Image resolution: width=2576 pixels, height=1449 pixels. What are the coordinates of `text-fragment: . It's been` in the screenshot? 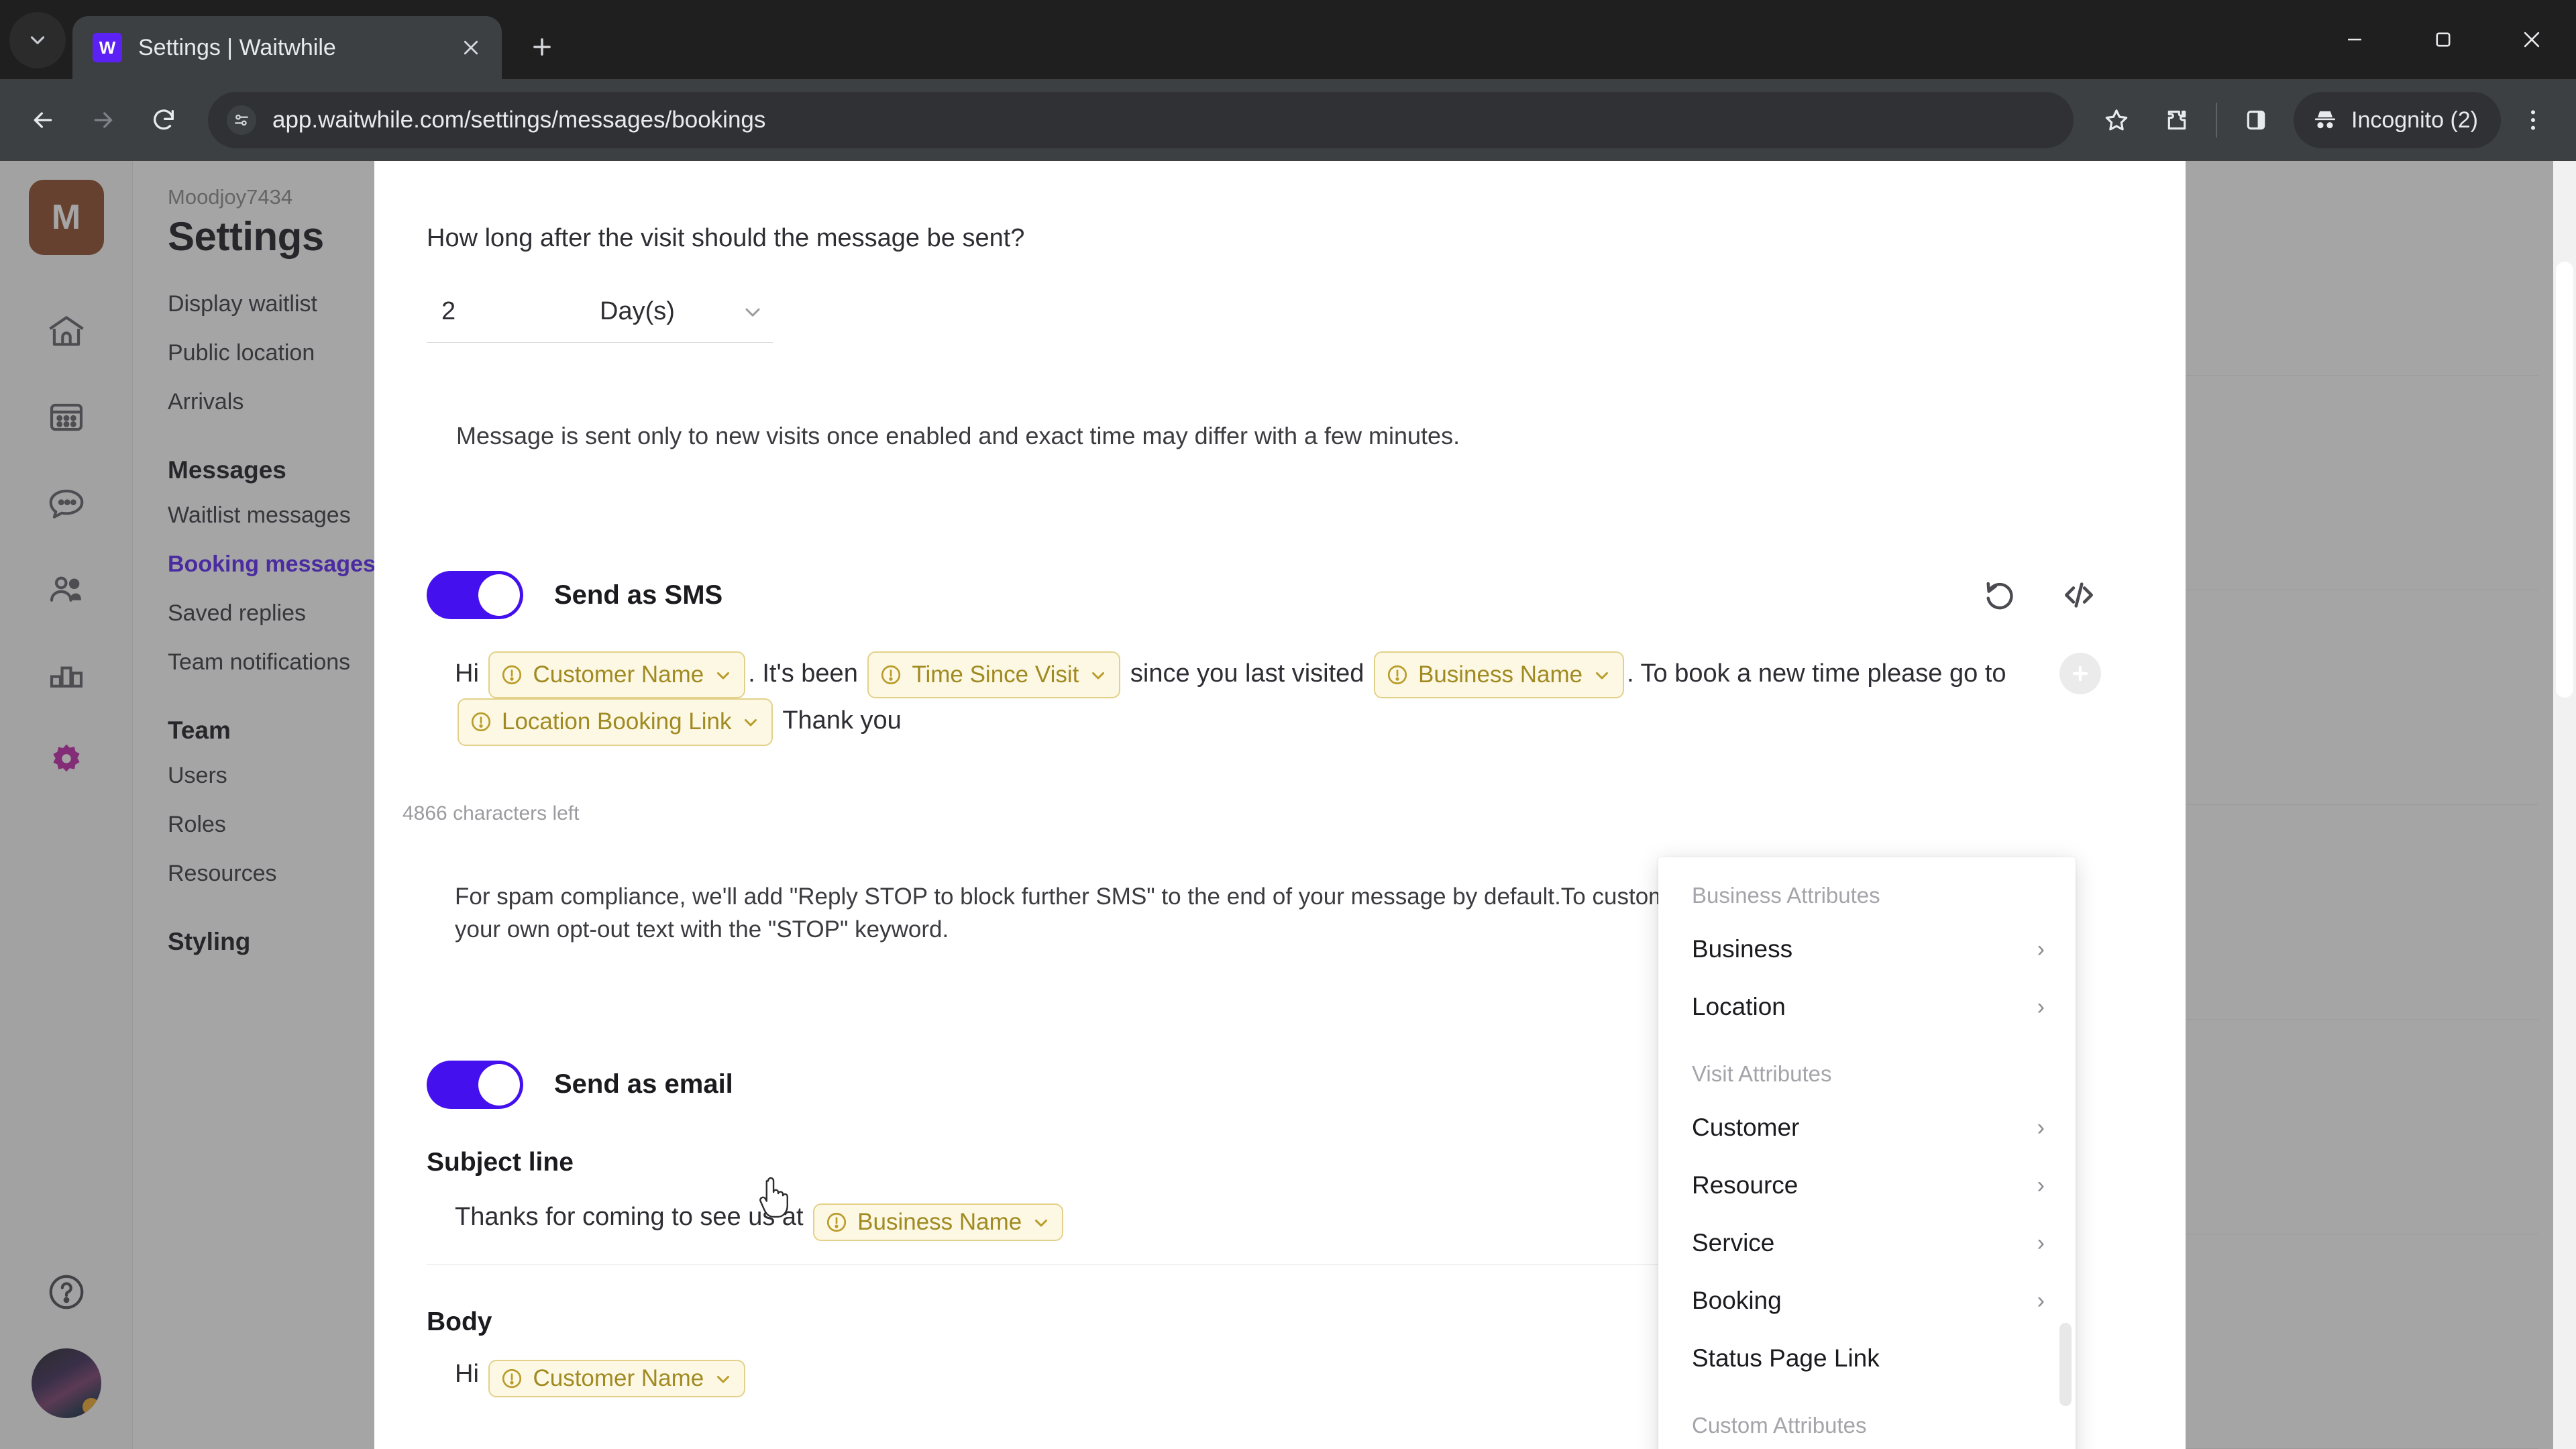 It's located at (806, 673).